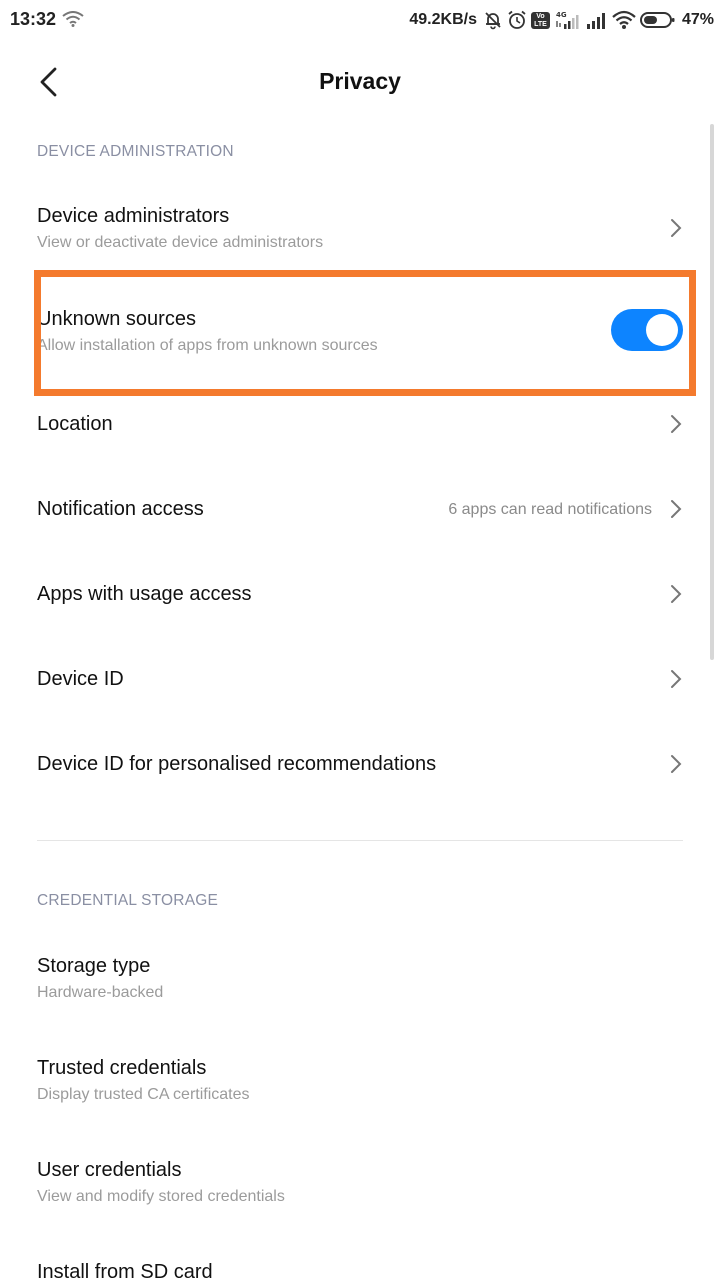 The width and height of the screenshot is (720, 1280). Describe the element at coordinates (493, 21) in the screenshot. I see `notifications-muted-icon` at that location.